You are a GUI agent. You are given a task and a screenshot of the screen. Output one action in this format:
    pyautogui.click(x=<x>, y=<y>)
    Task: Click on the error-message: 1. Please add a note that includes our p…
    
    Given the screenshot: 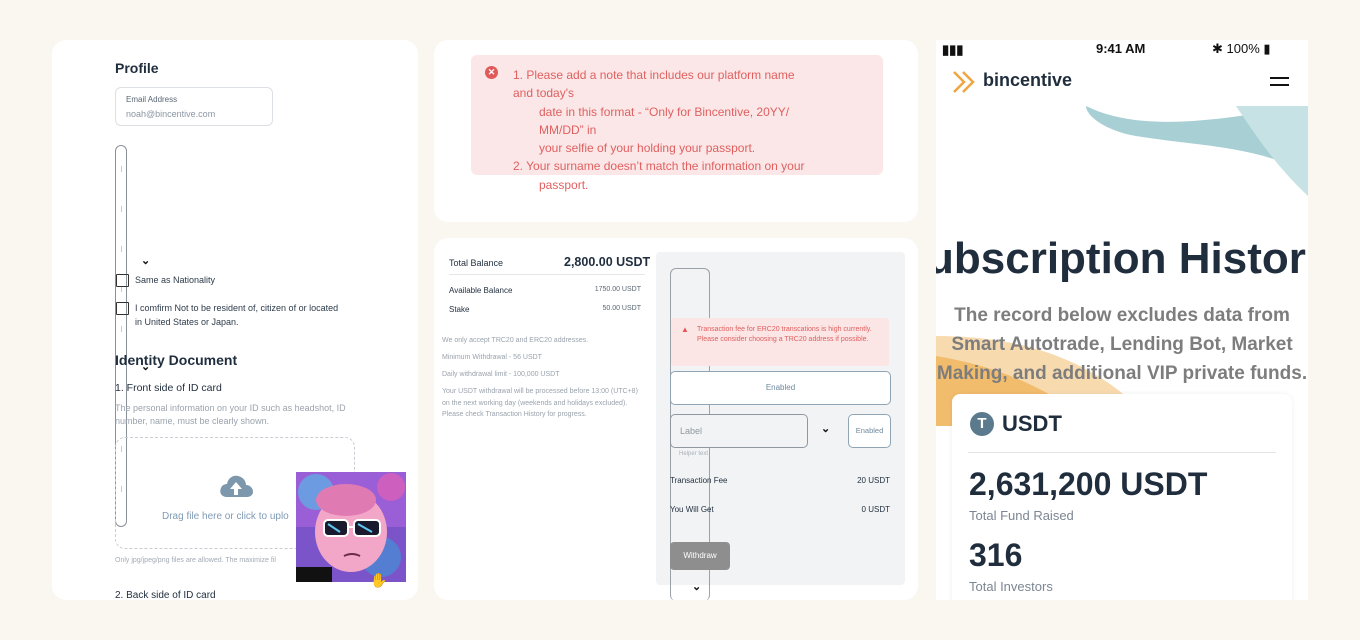 What is the action you would take?
    pyautogui.click(x=663, y=130)
    